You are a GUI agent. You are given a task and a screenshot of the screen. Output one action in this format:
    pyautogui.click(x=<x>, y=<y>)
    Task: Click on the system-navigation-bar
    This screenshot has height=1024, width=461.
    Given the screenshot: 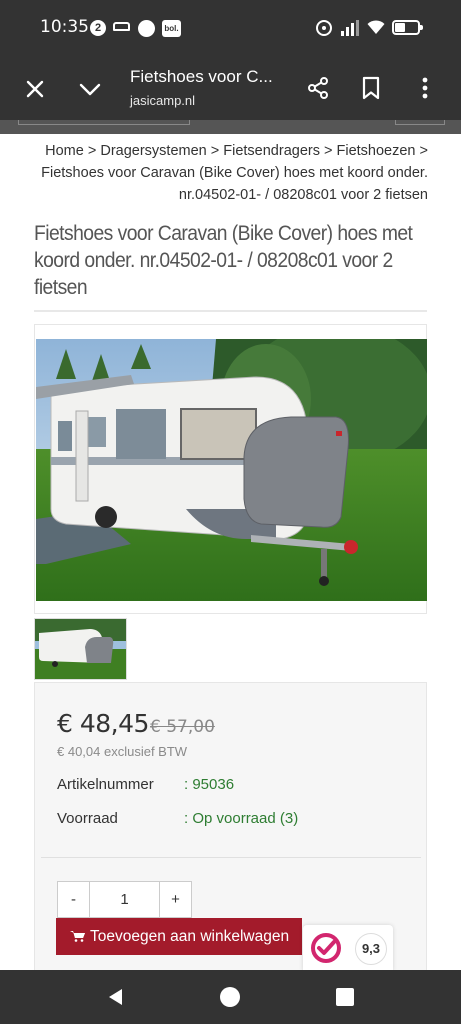 What is the action you would take?
    pyautogui.click(x=230, y=997)
    